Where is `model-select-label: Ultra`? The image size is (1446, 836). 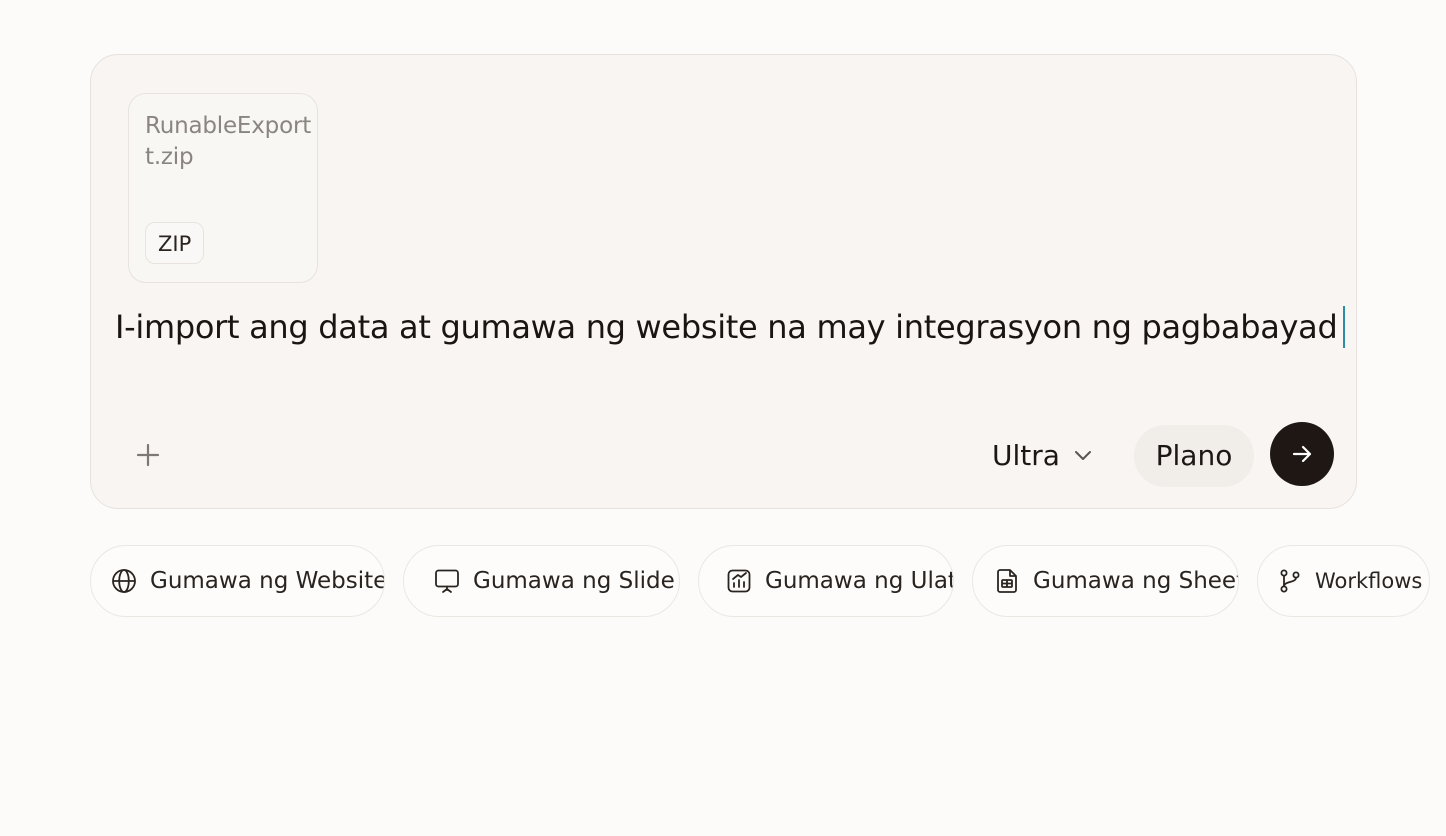 model-select-label: Ultra is located at coordinates (1026, 455).